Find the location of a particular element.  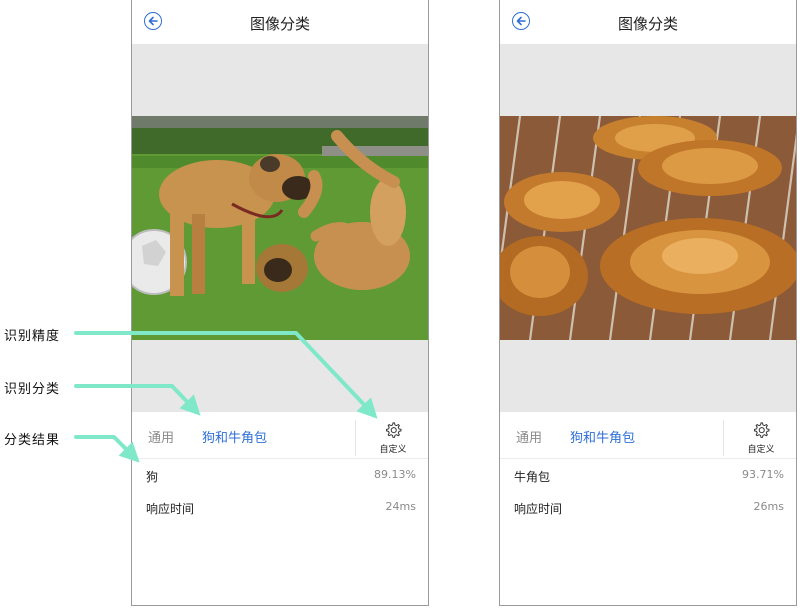

response-time-value: 24ms is located at coordinates (400, 506).